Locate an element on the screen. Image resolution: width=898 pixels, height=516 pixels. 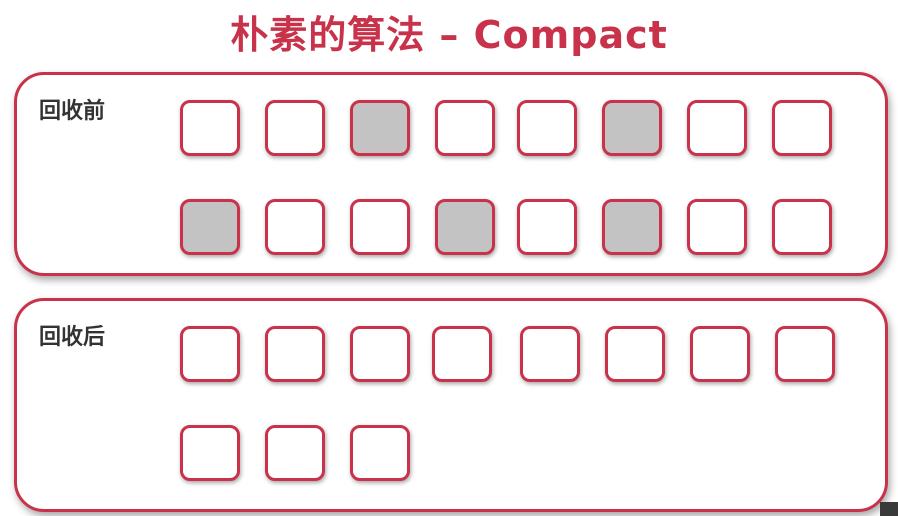
after-label: 回收后 is located at coordinates (72, 337).